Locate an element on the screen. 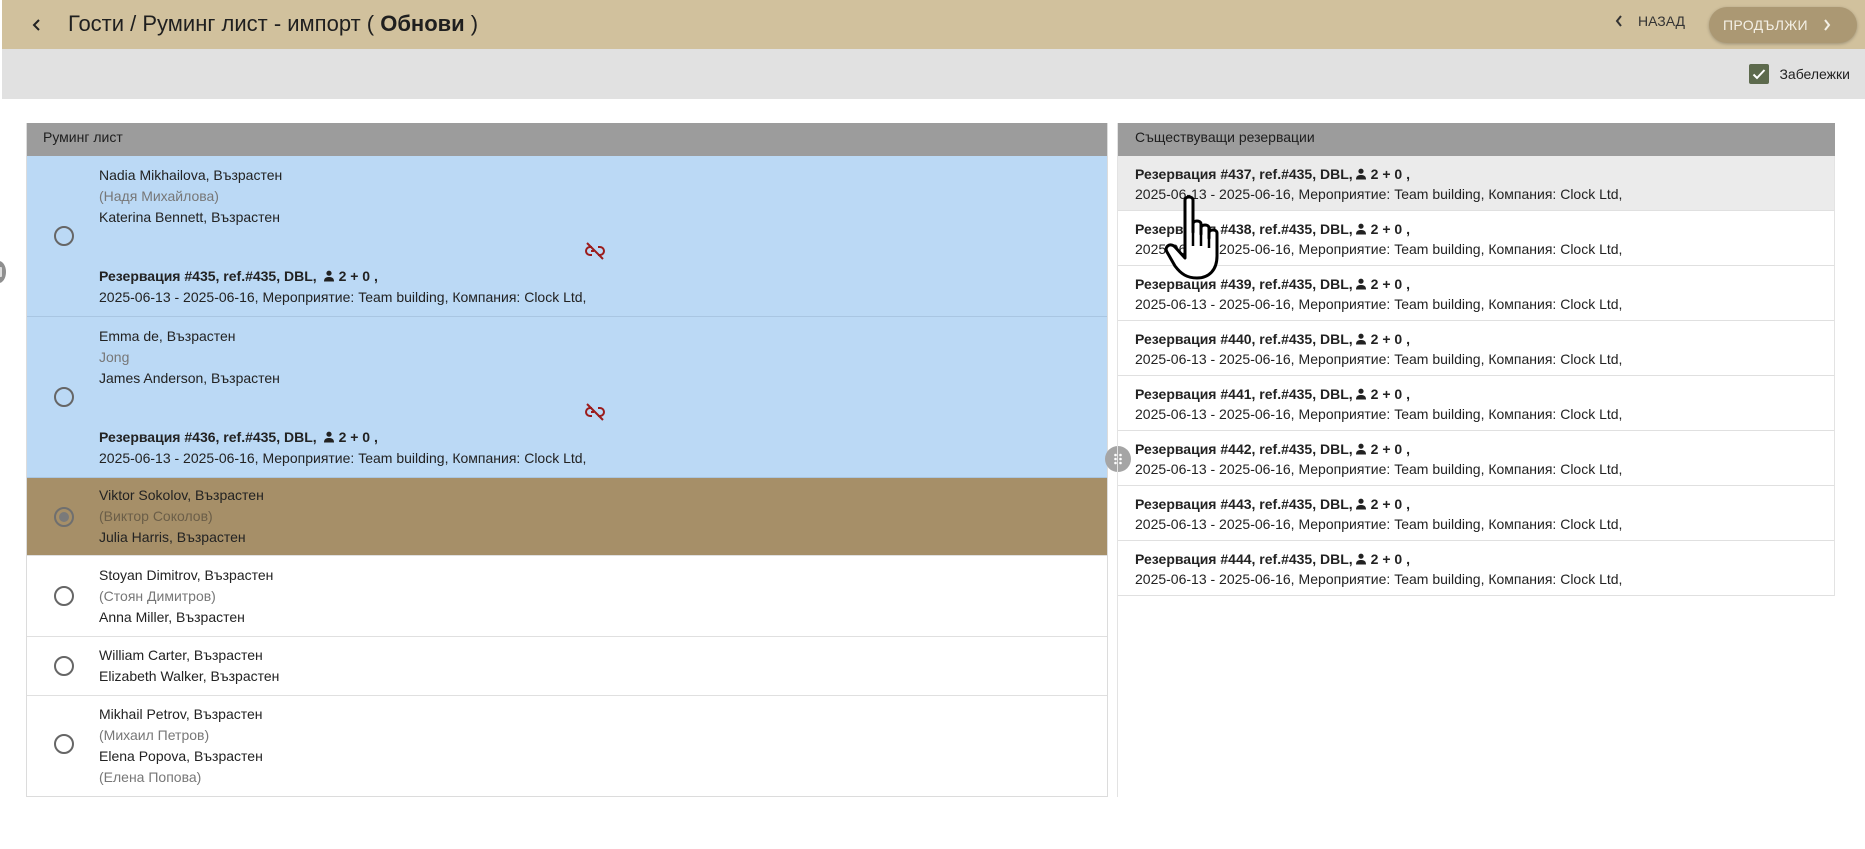 This screenshot has width=1865, height=849. continue-button: ПРОДЪЛЖИ is located at coordinates (1783, 25).